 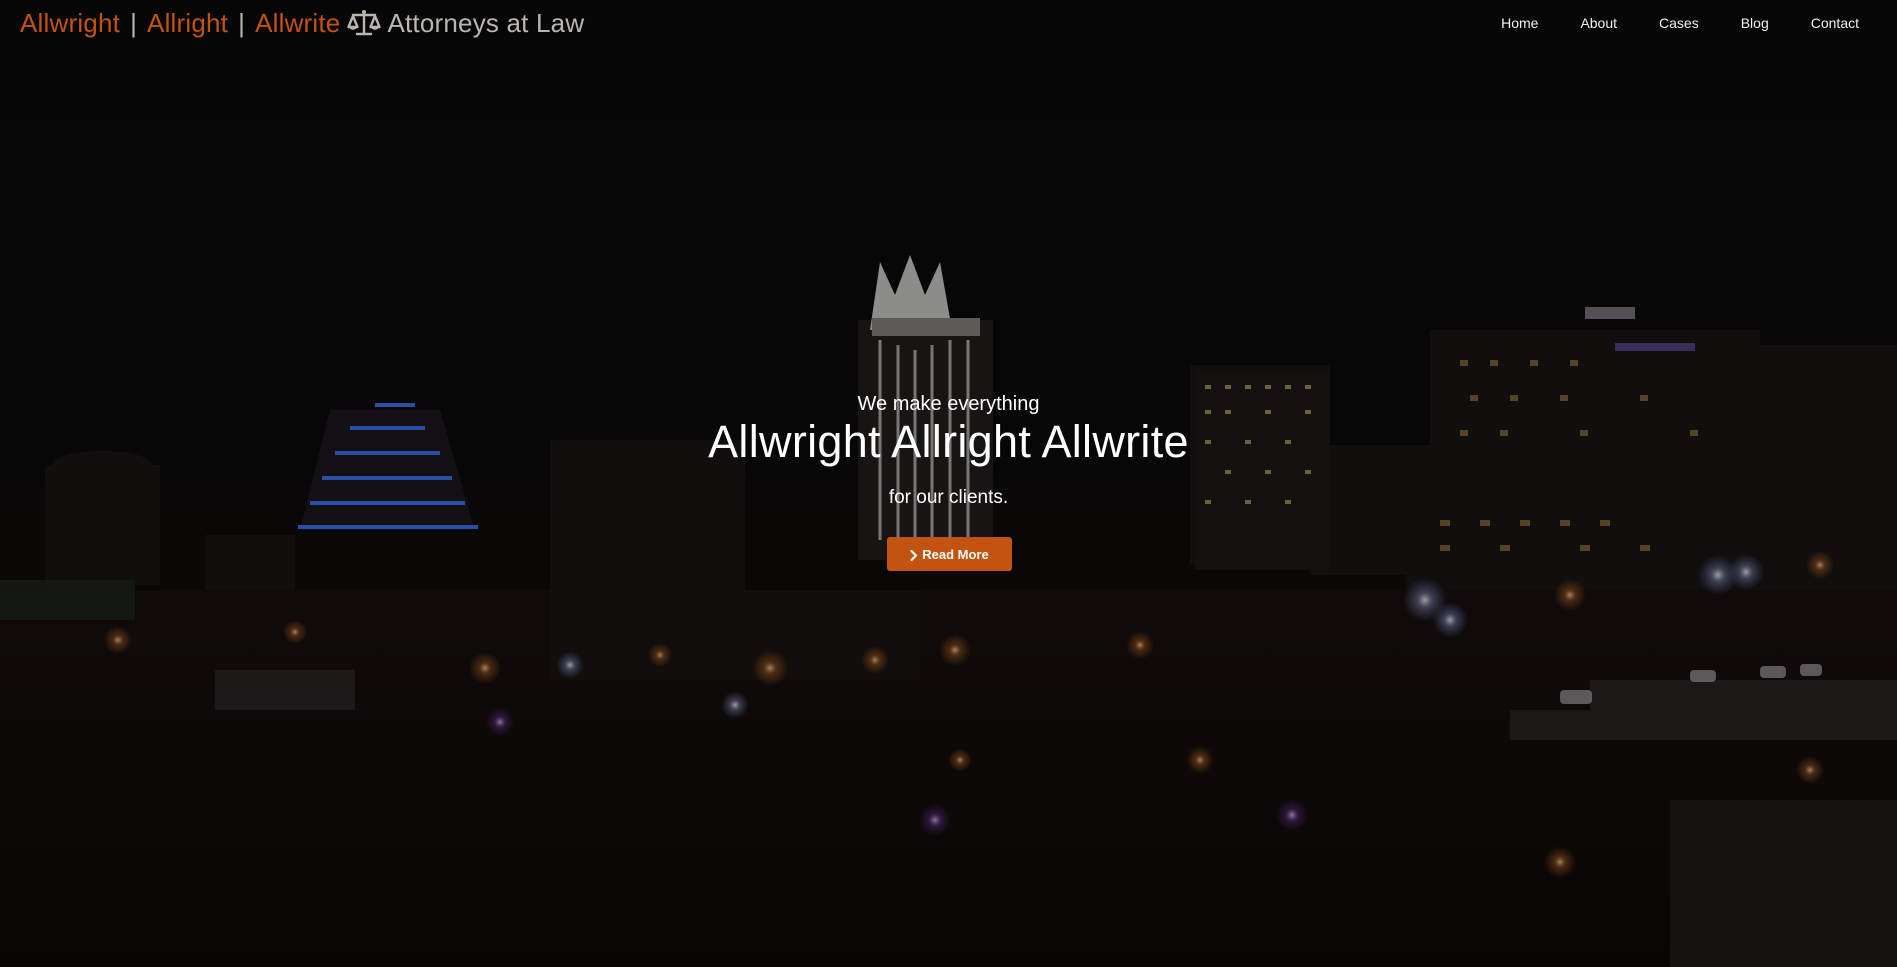 What do you see at coordinates (188, 22) in the screenshot?
I see `brand-name-allright: Allright` at bounding box center [188, 22].